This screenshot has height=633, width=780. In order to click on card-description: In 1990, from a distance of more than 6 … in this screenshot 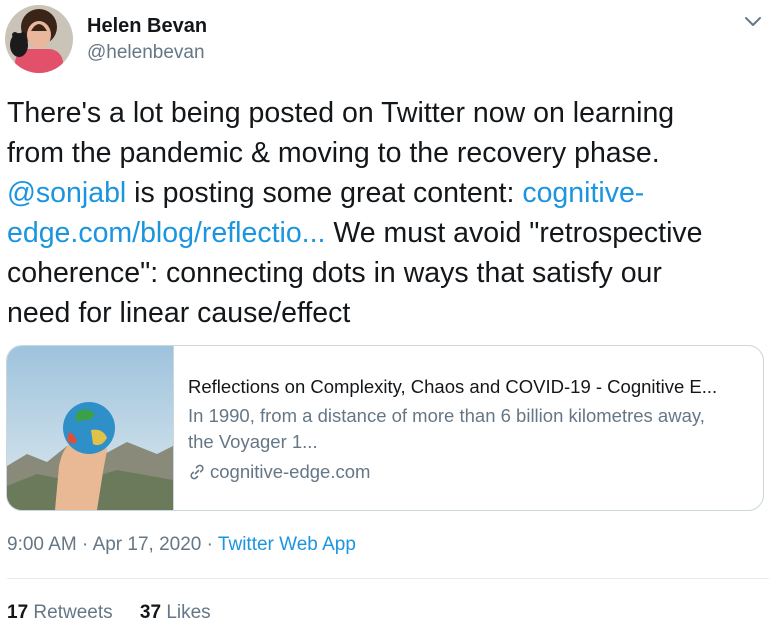, I will do `click(470, 429)`.